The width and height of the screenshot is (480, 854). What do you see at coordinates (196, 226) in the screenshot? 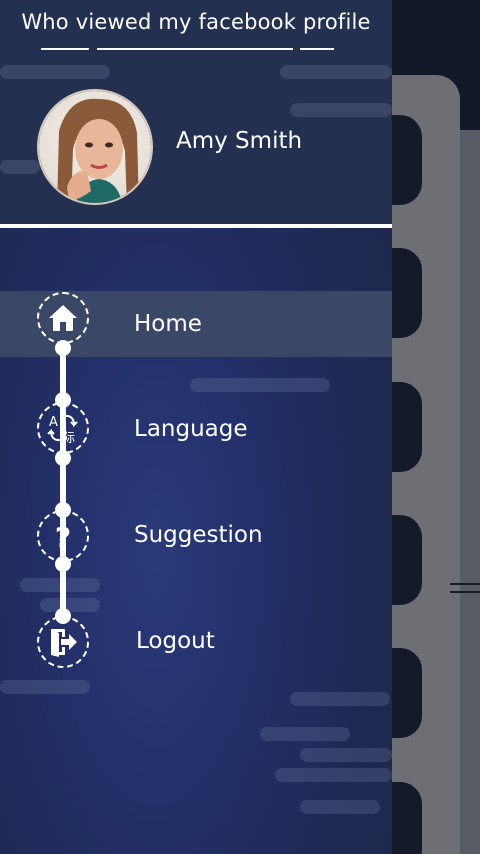
I see `header-divider` at bounding box center [196, 226].